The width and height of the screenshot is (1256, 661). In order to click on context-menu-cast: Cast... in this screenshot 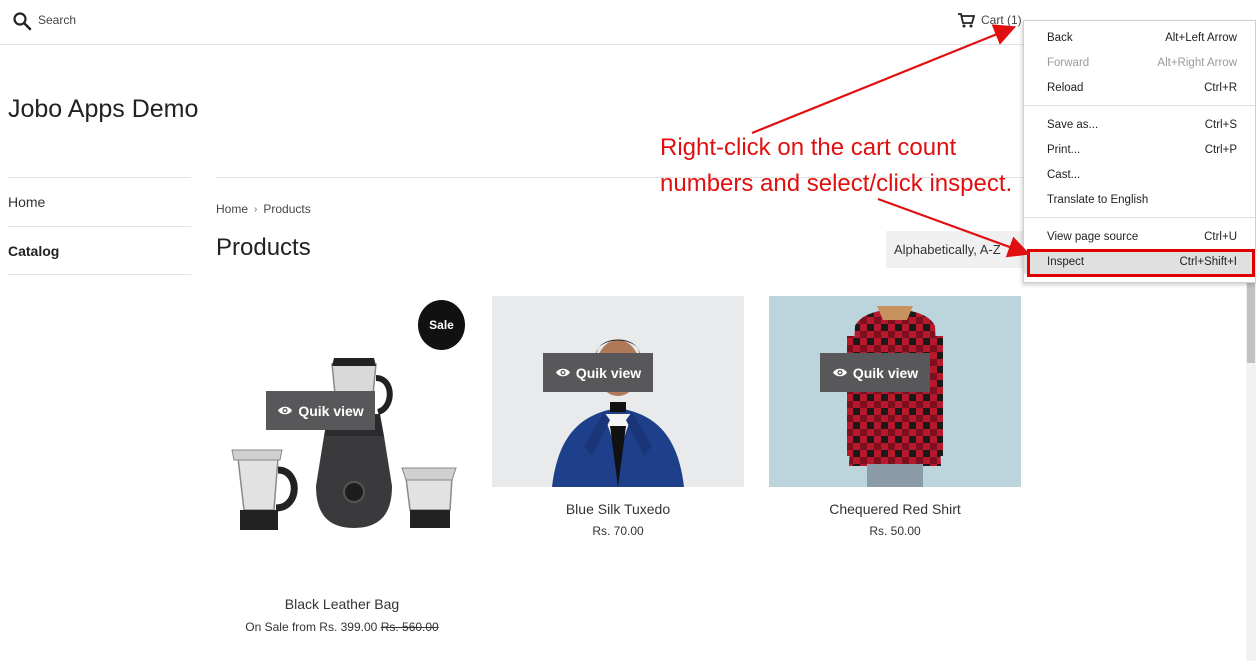, I will do `click(1140, 175)`.